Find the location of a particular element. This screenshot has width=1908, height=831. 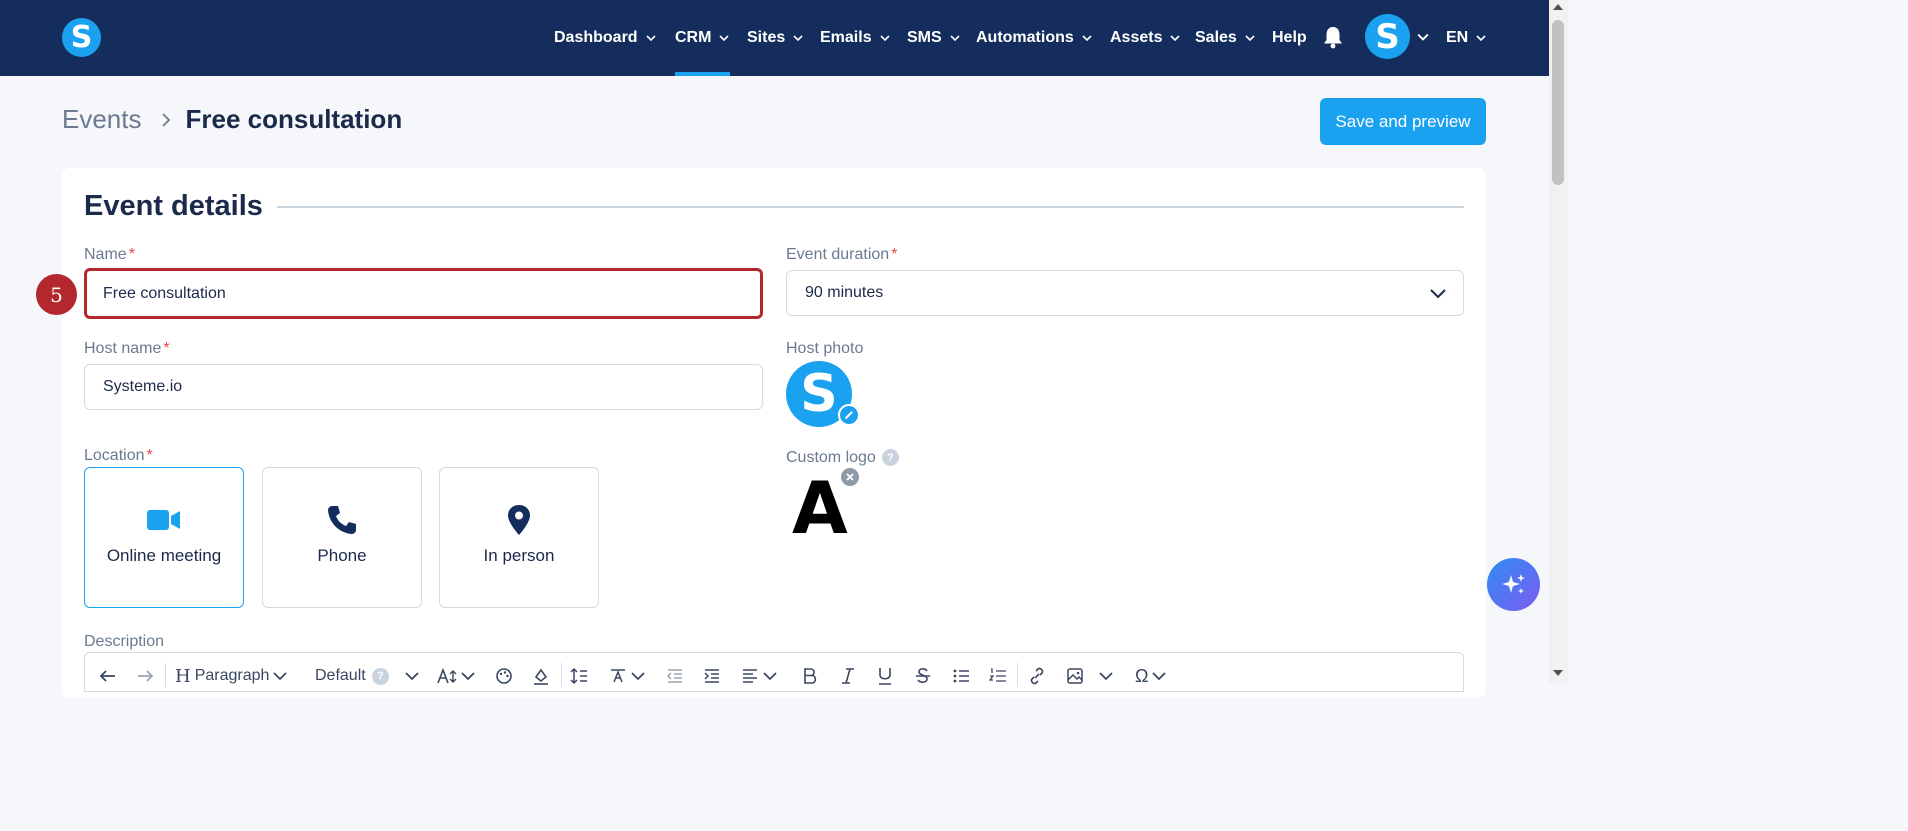

nav-automations: Automations is located at coordinates (1034, 38).